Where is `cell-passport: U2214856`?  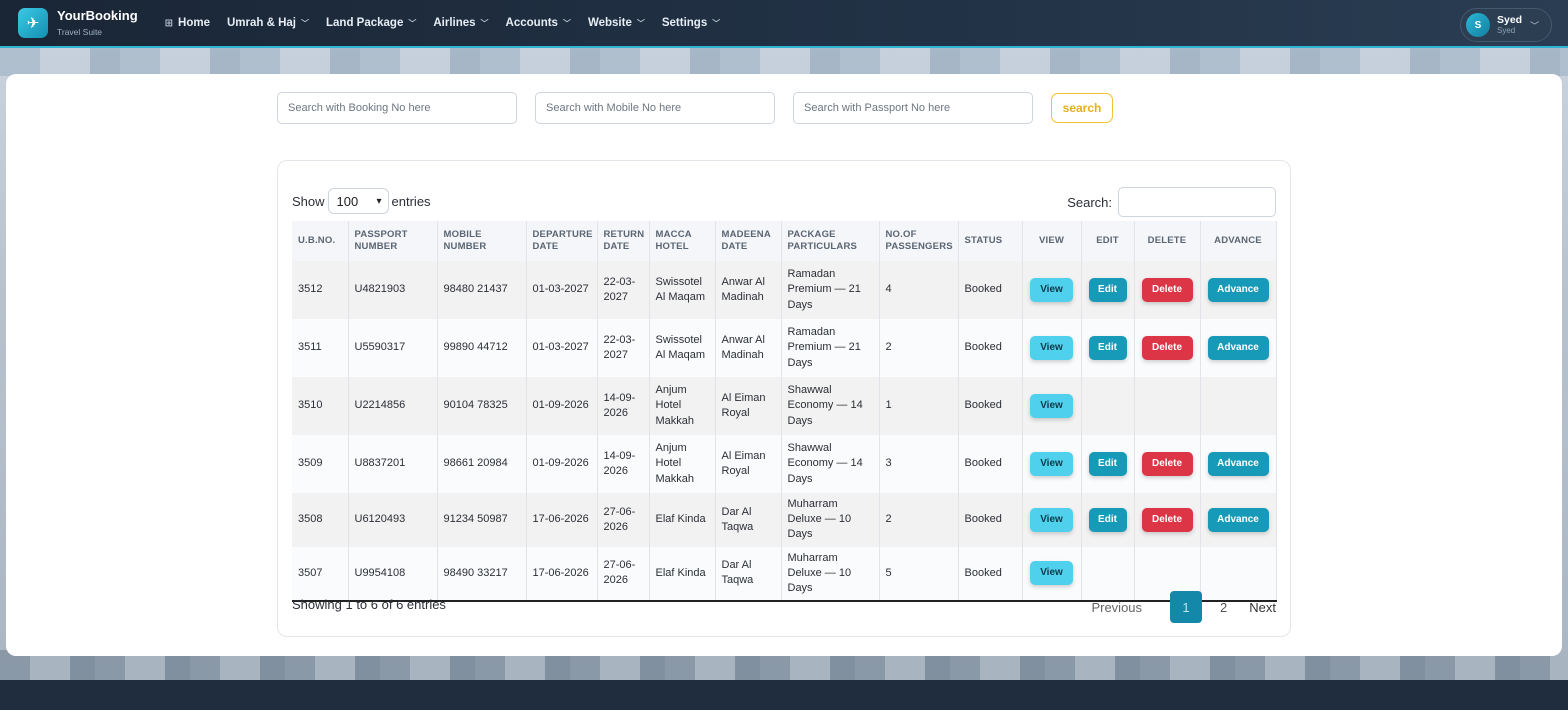
cell-passport: U2214856 is located at coordinates (393, 406).